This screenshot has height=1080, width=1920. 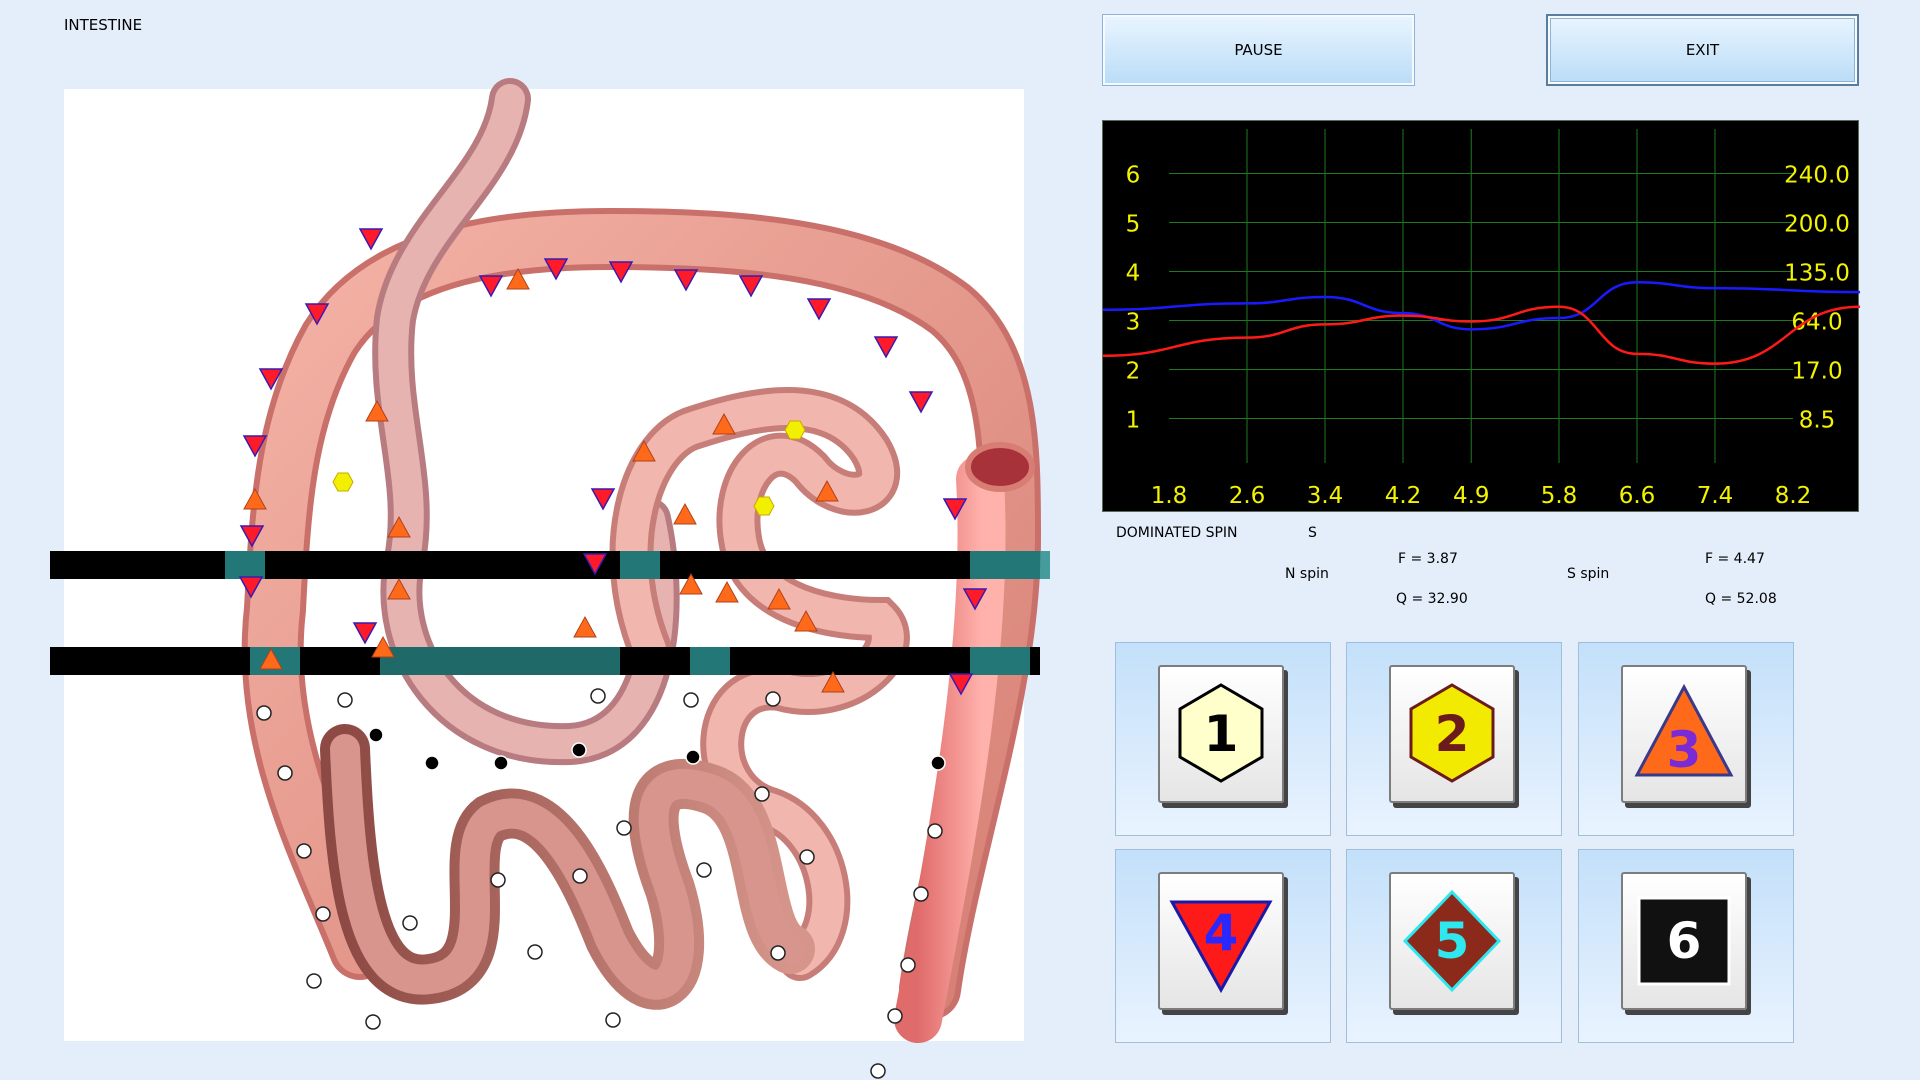 I want to click on symbol-card: 3, so click(x=1684, y=734).